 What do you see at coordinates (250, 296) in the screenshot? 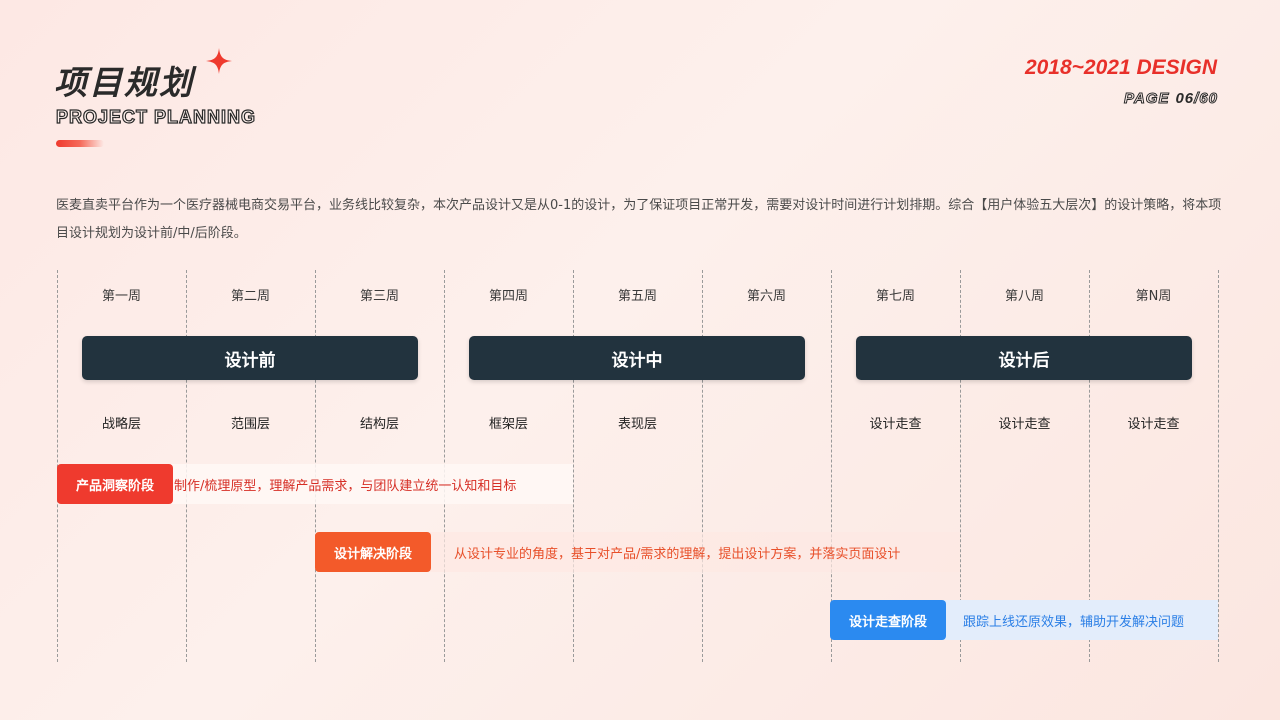
I see `week-label: 第二周` at bounding box center [250, 296].